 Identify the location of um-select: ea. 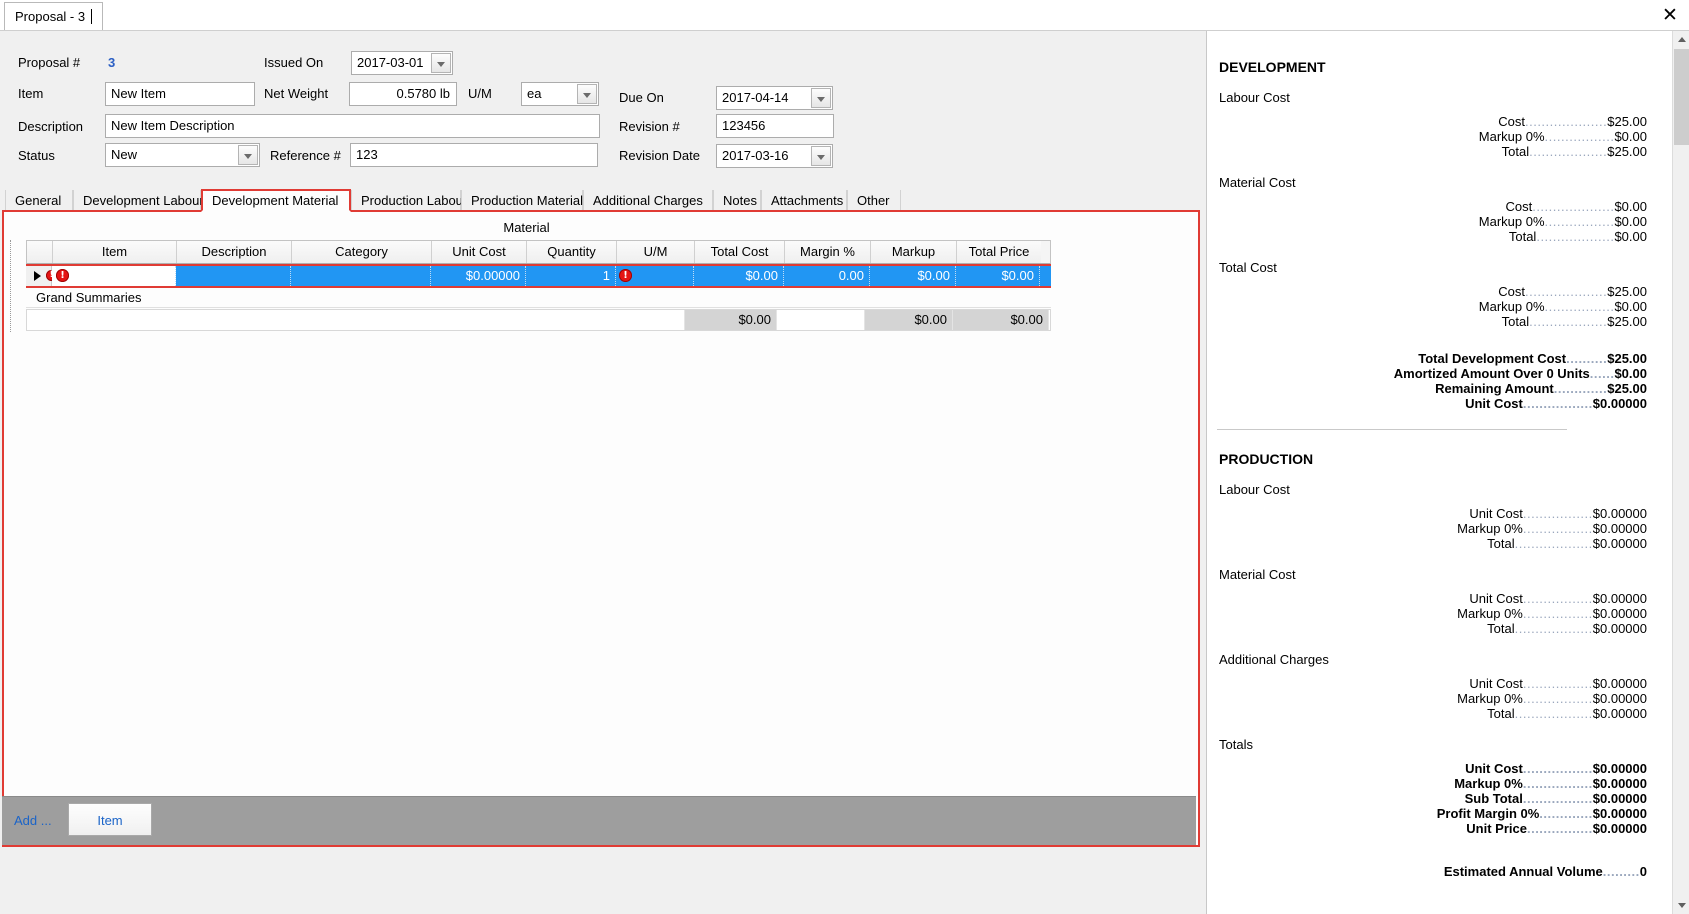
(560, 94).